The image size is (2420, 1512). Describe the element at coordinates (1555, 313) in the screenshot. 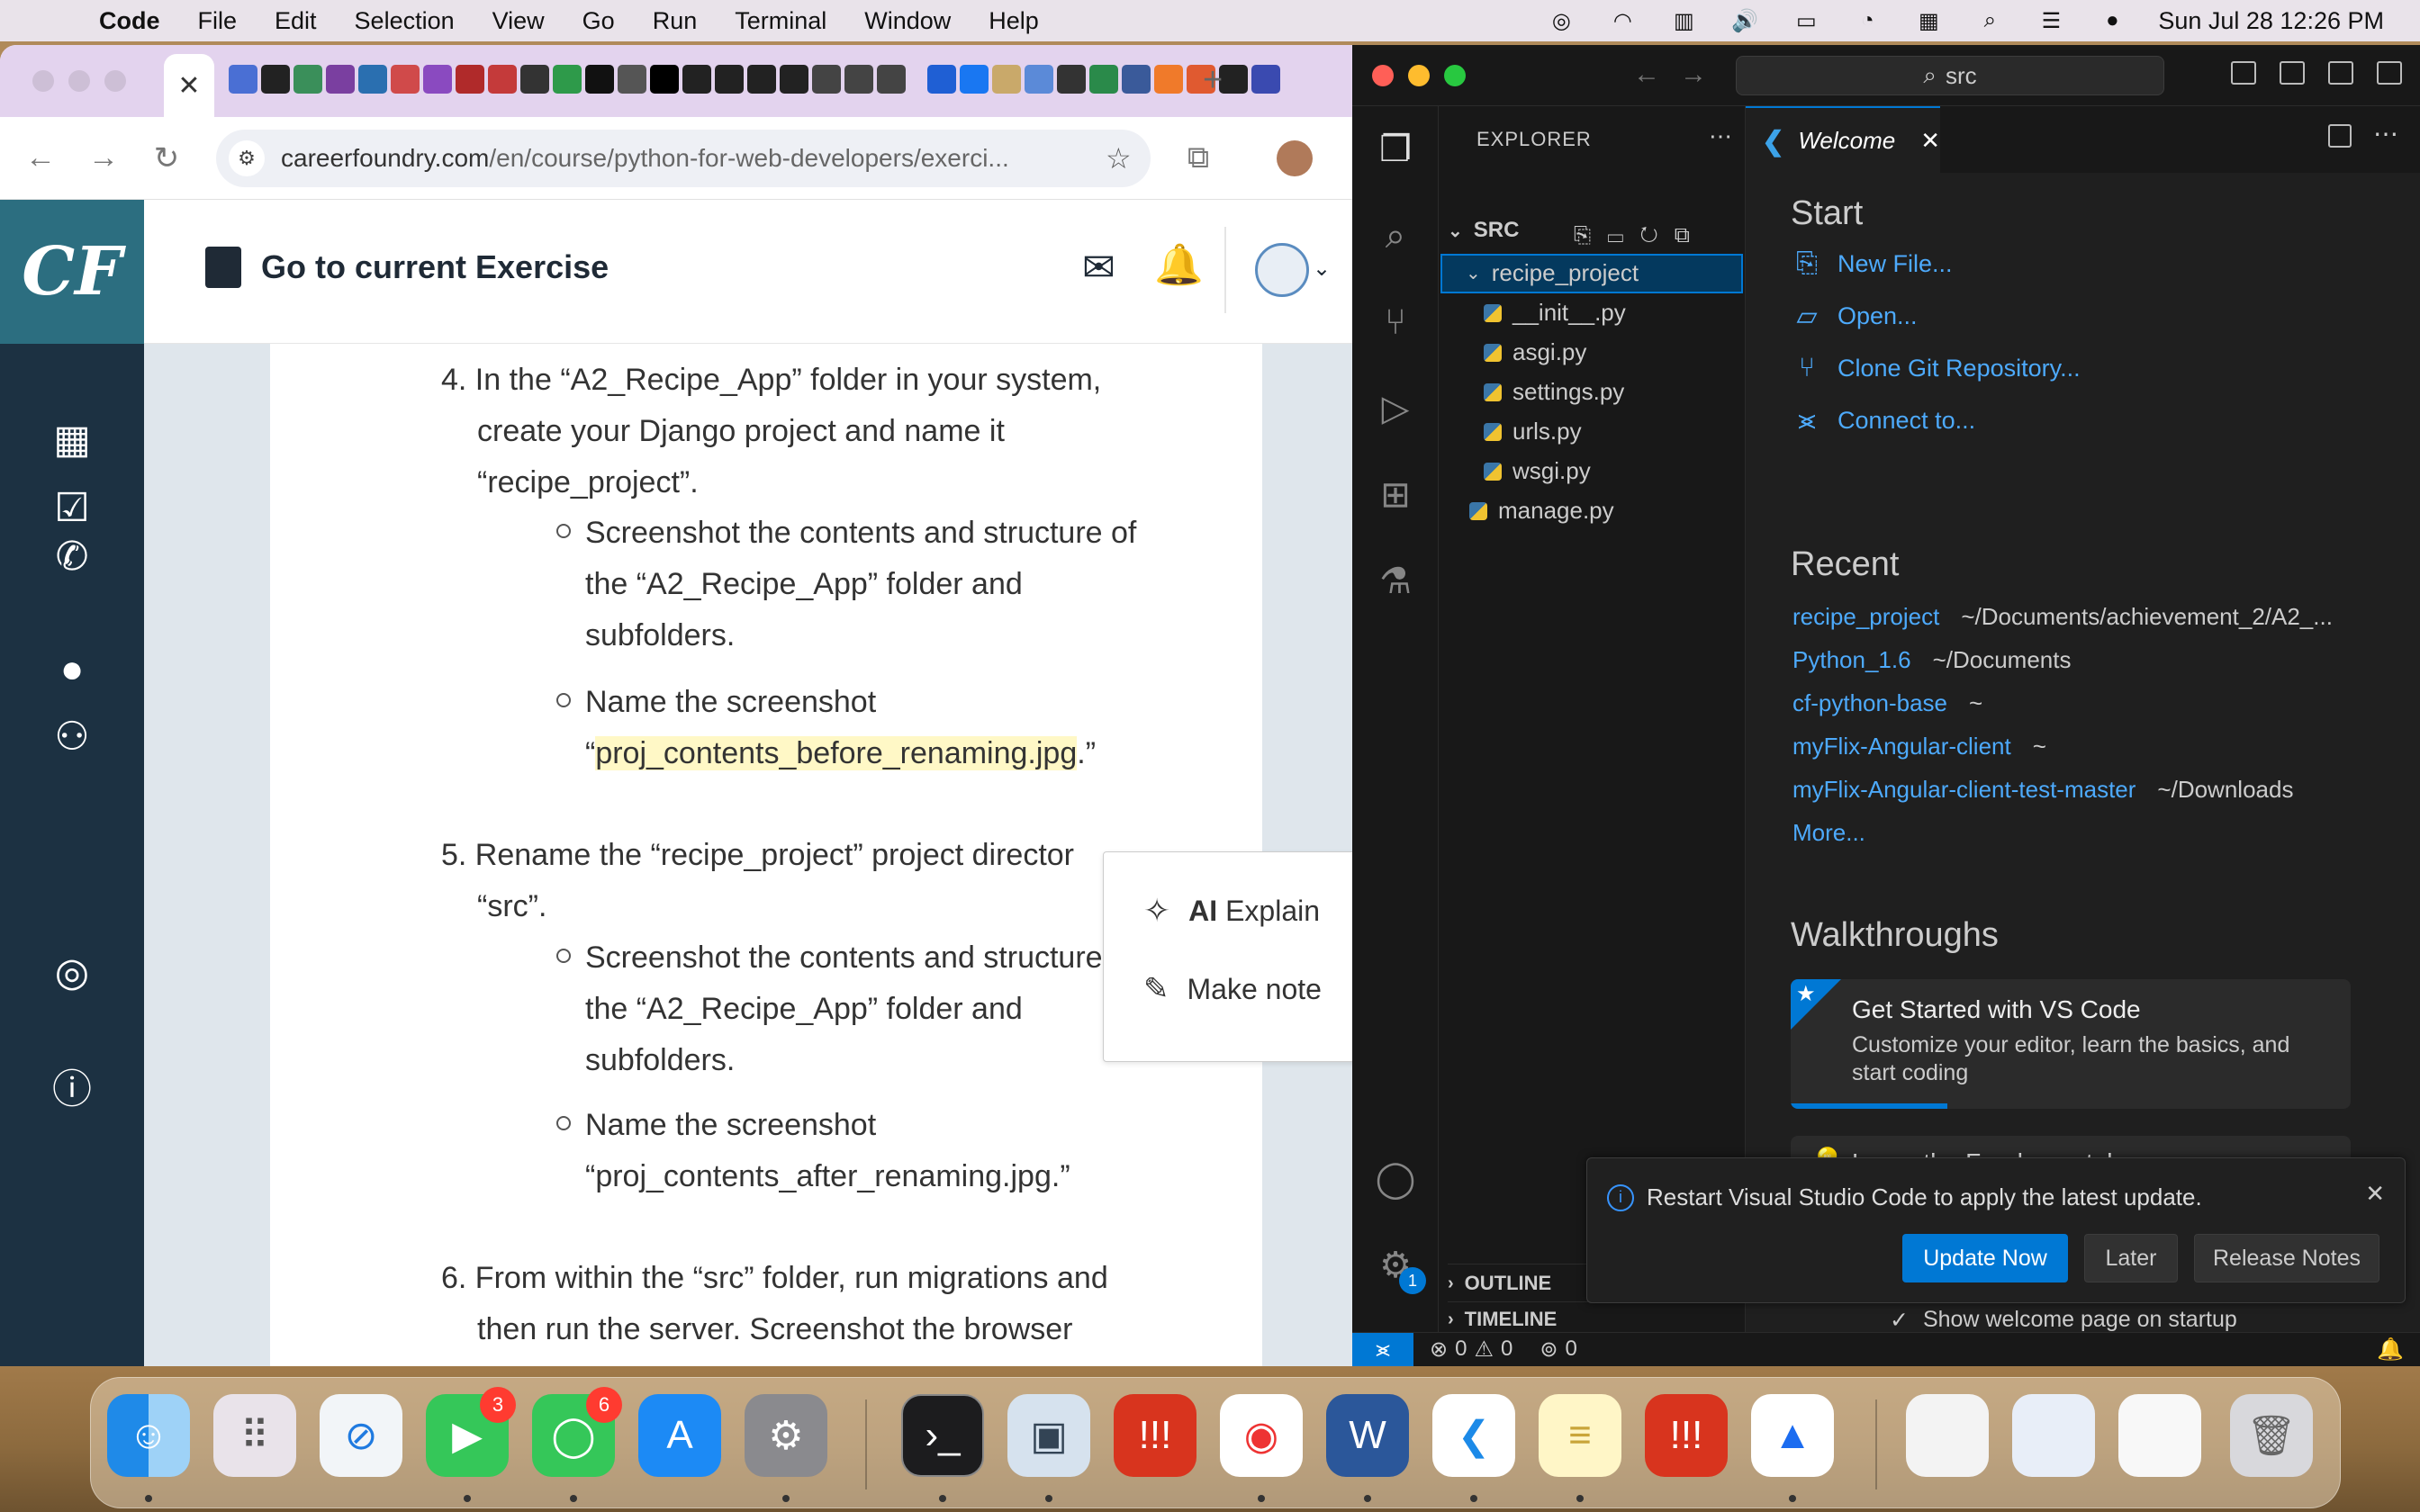

I see `file-init-py: __init__.py` at that location.